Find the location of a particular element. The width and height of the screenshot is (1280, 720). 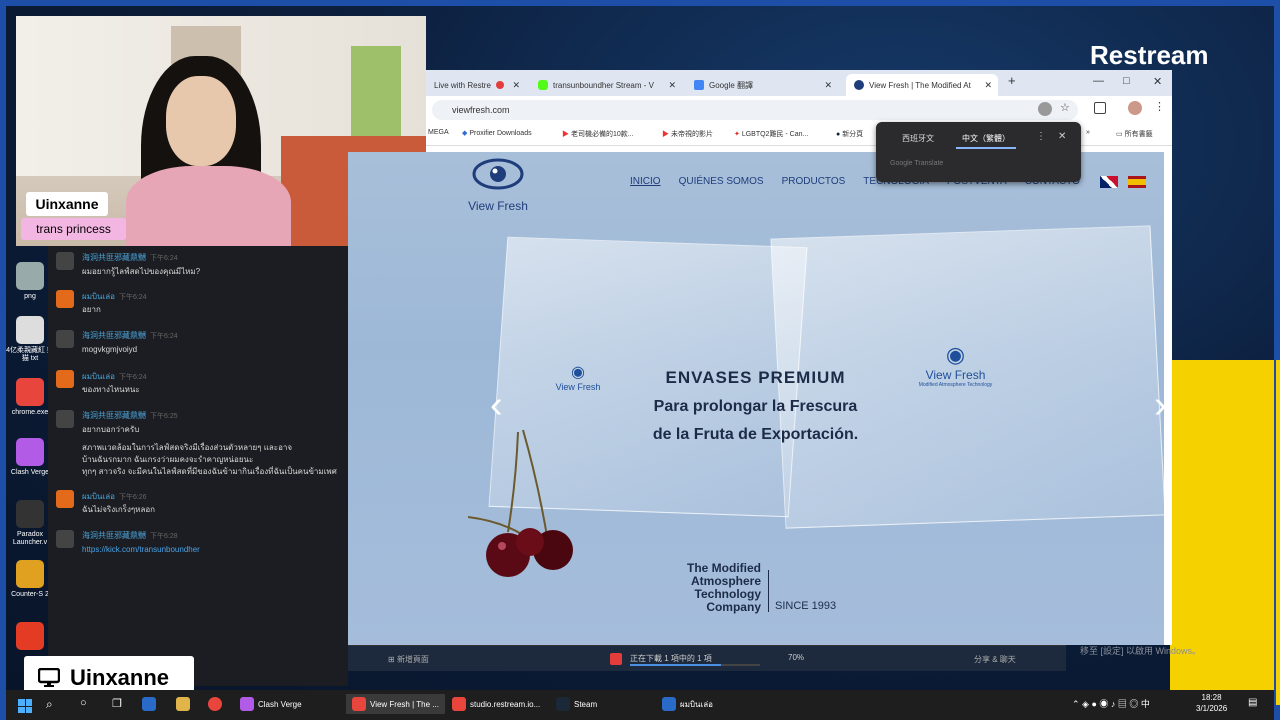

more-bookmarks-chevron: » is located at coordinates (1088, 132).